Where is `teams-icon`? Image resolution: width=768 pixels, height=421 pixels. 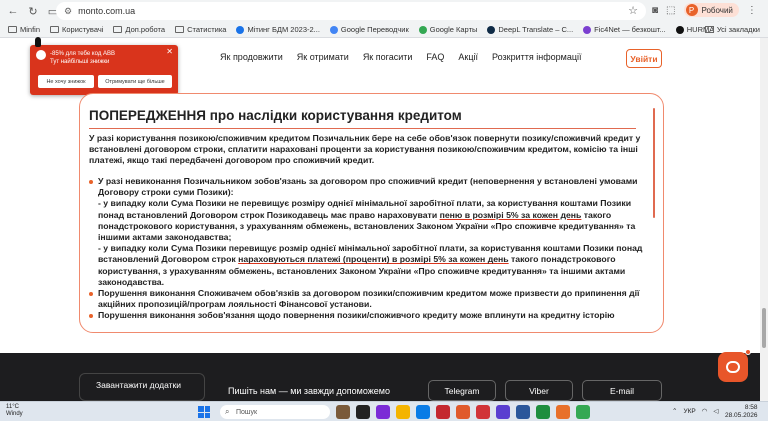
teams-icon is located at coordinates (383, 412).